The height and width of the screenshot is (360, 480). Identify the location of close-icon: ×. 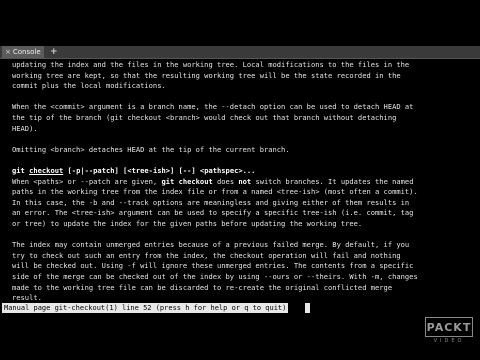
(8, 52).